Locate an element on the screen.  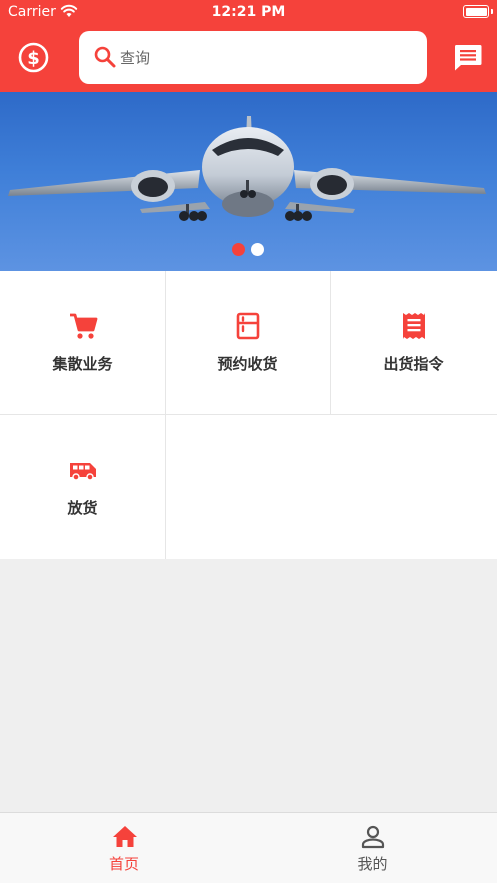
menu-item-label: 出货指令 is located at coordinates (413, 364).